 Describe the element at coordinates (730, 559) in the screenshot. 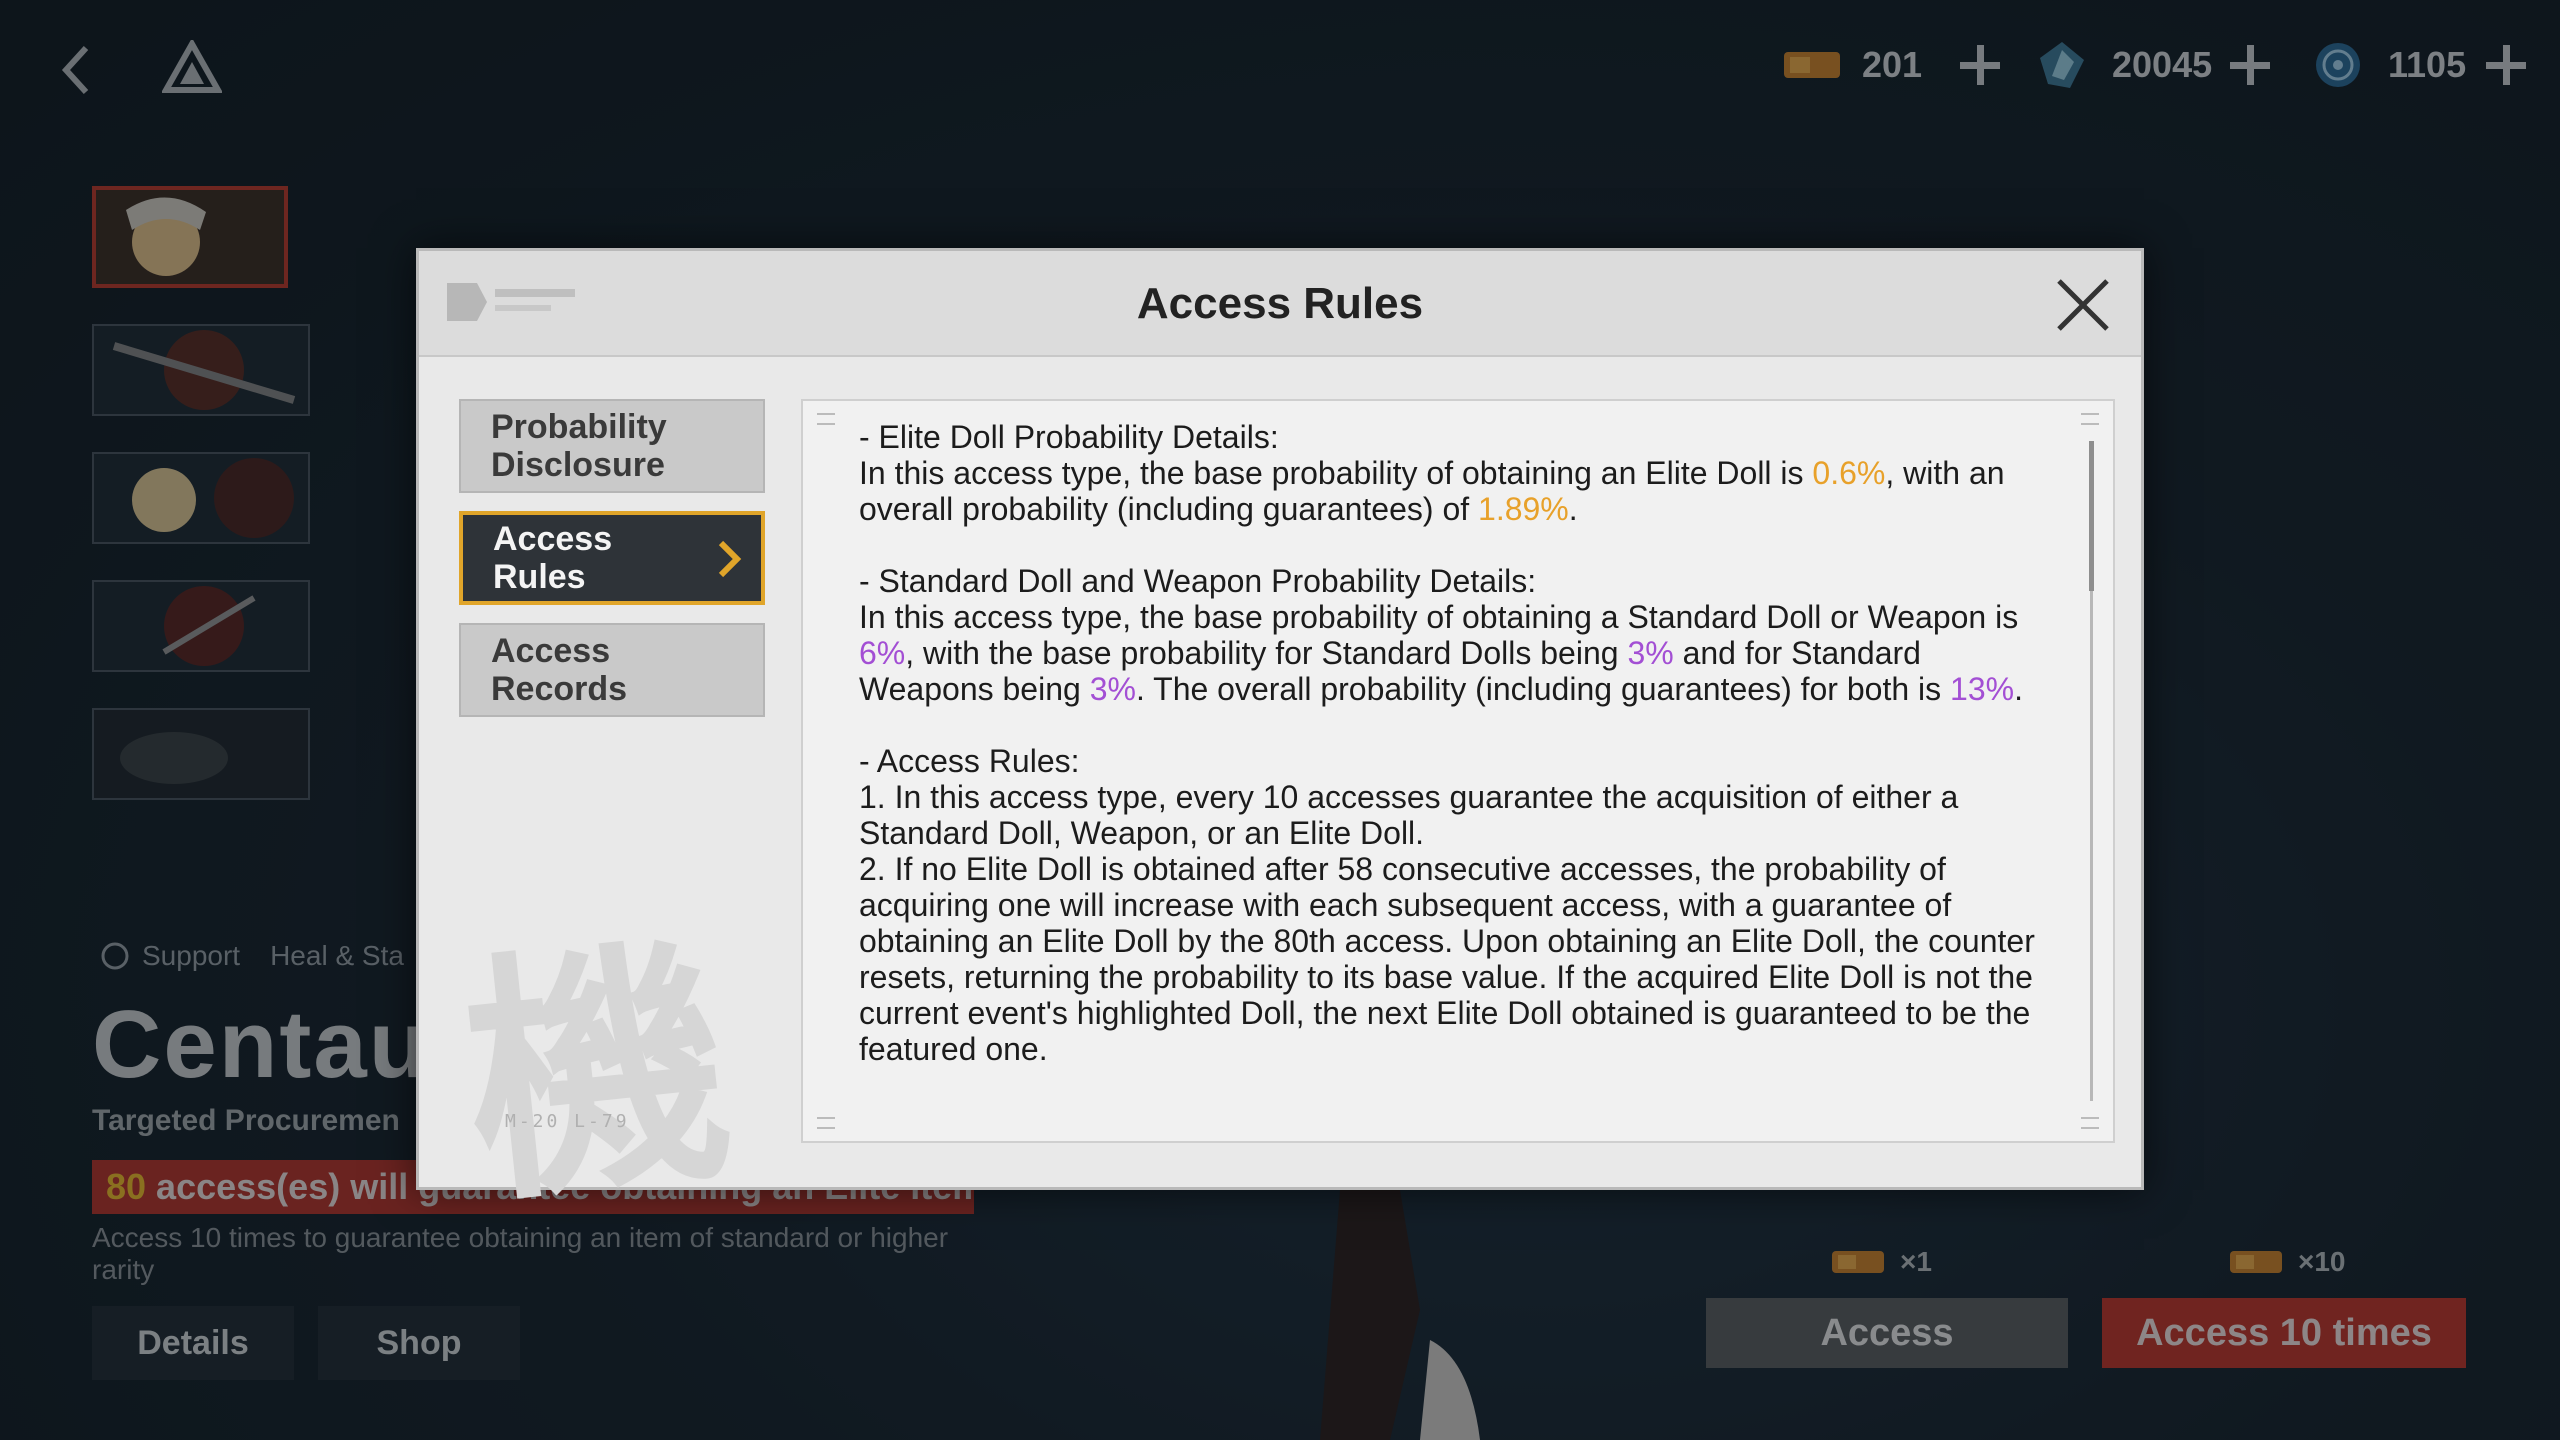

I see `chevron-right-icon` at that location.